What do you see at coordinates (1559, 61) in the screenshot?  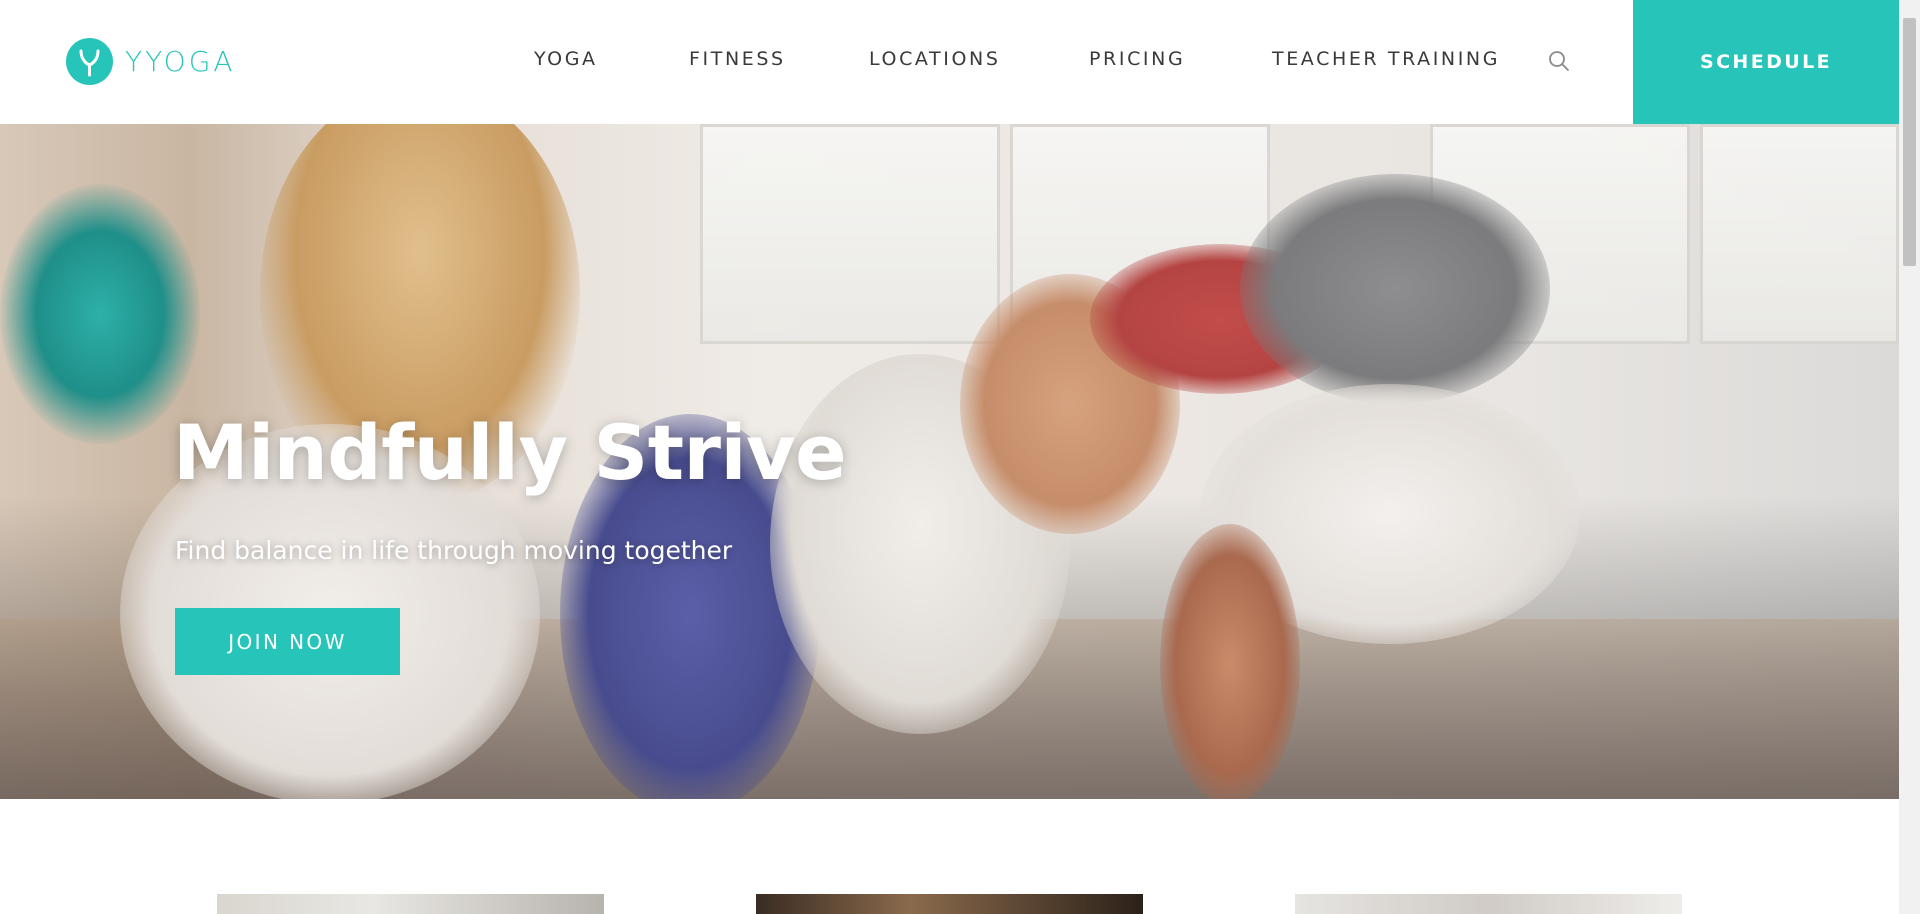 I see `search-icon` at bounding box center [1559, 61].